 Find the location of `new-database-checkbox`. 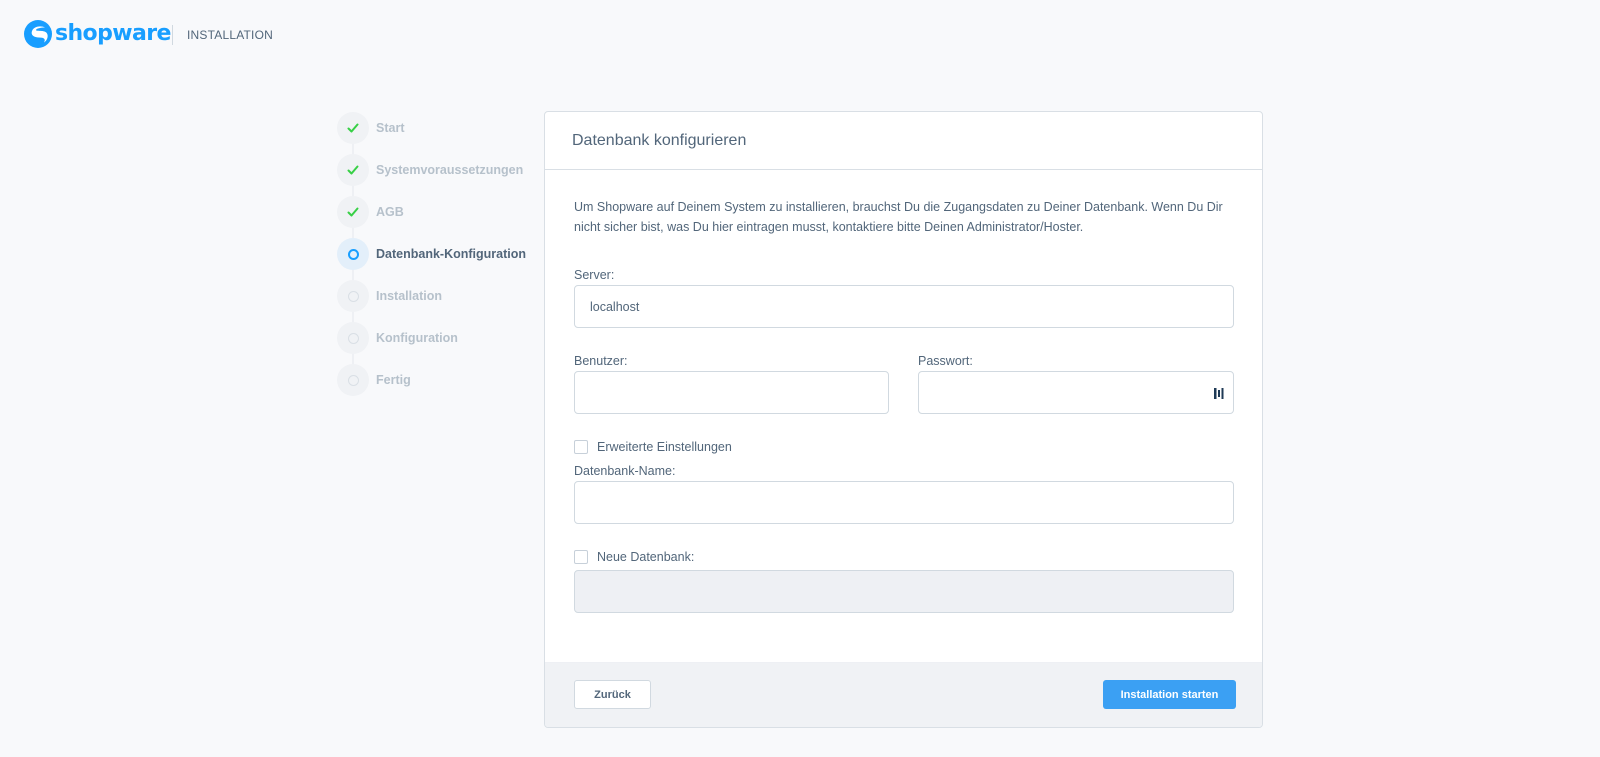

new-database-checkbox is located at coordinates (581, 557).